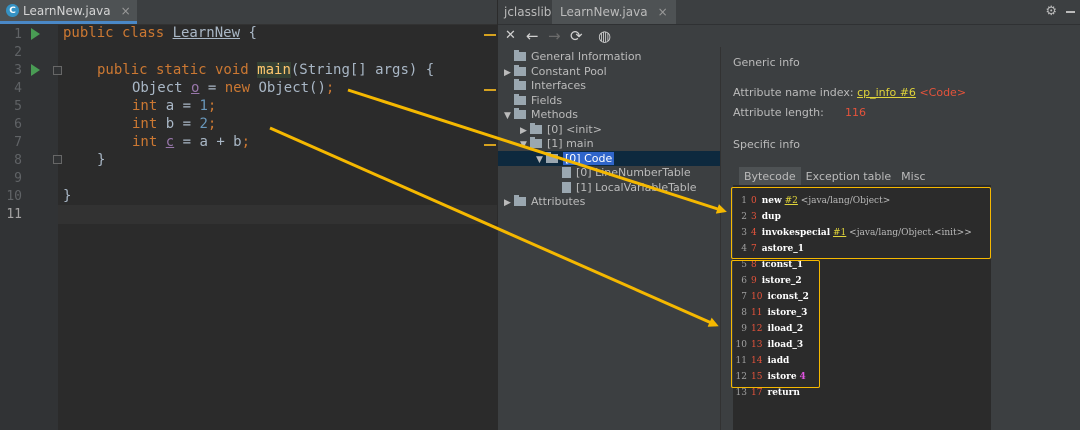 This screenshot has width=1080, height=430. What do you see at coordinates (633, 172) in the screenshot?
I see `tree-item-label: [0] LineNumberTable` at bounding box center [633, 172].